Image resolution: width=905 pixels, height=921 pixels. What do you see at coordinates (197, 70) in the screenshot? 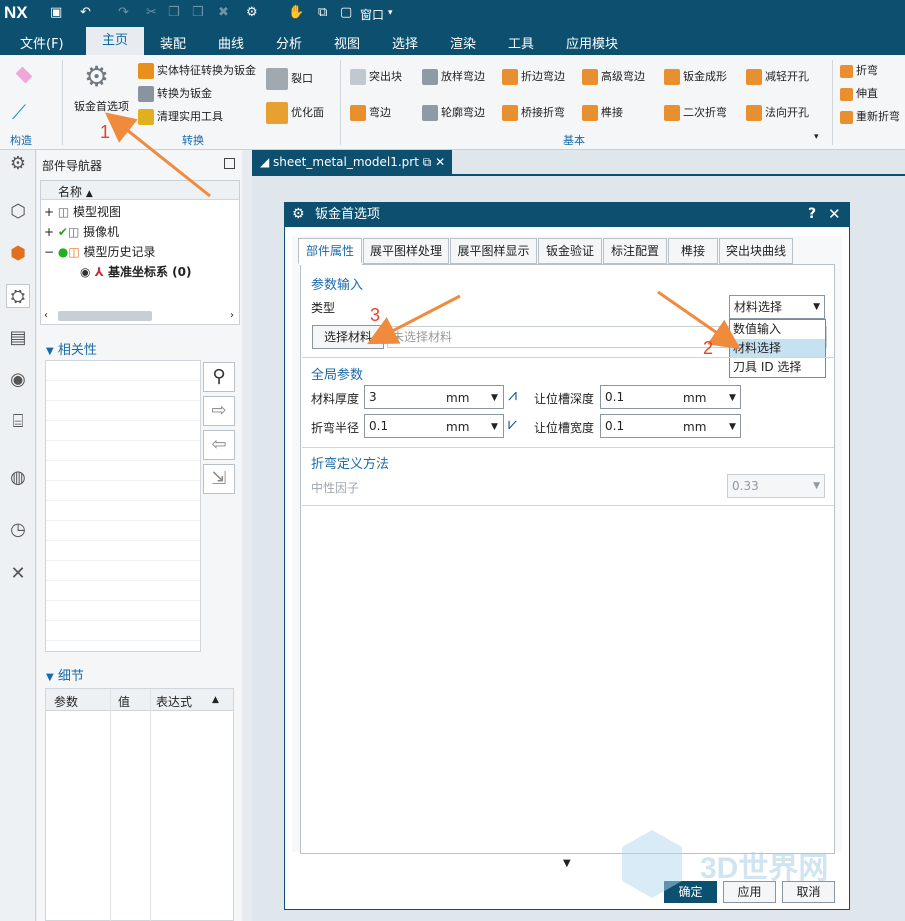
I see `convert-solid-button: 实体特征转换为钣金` at bounding box center [197, 70].